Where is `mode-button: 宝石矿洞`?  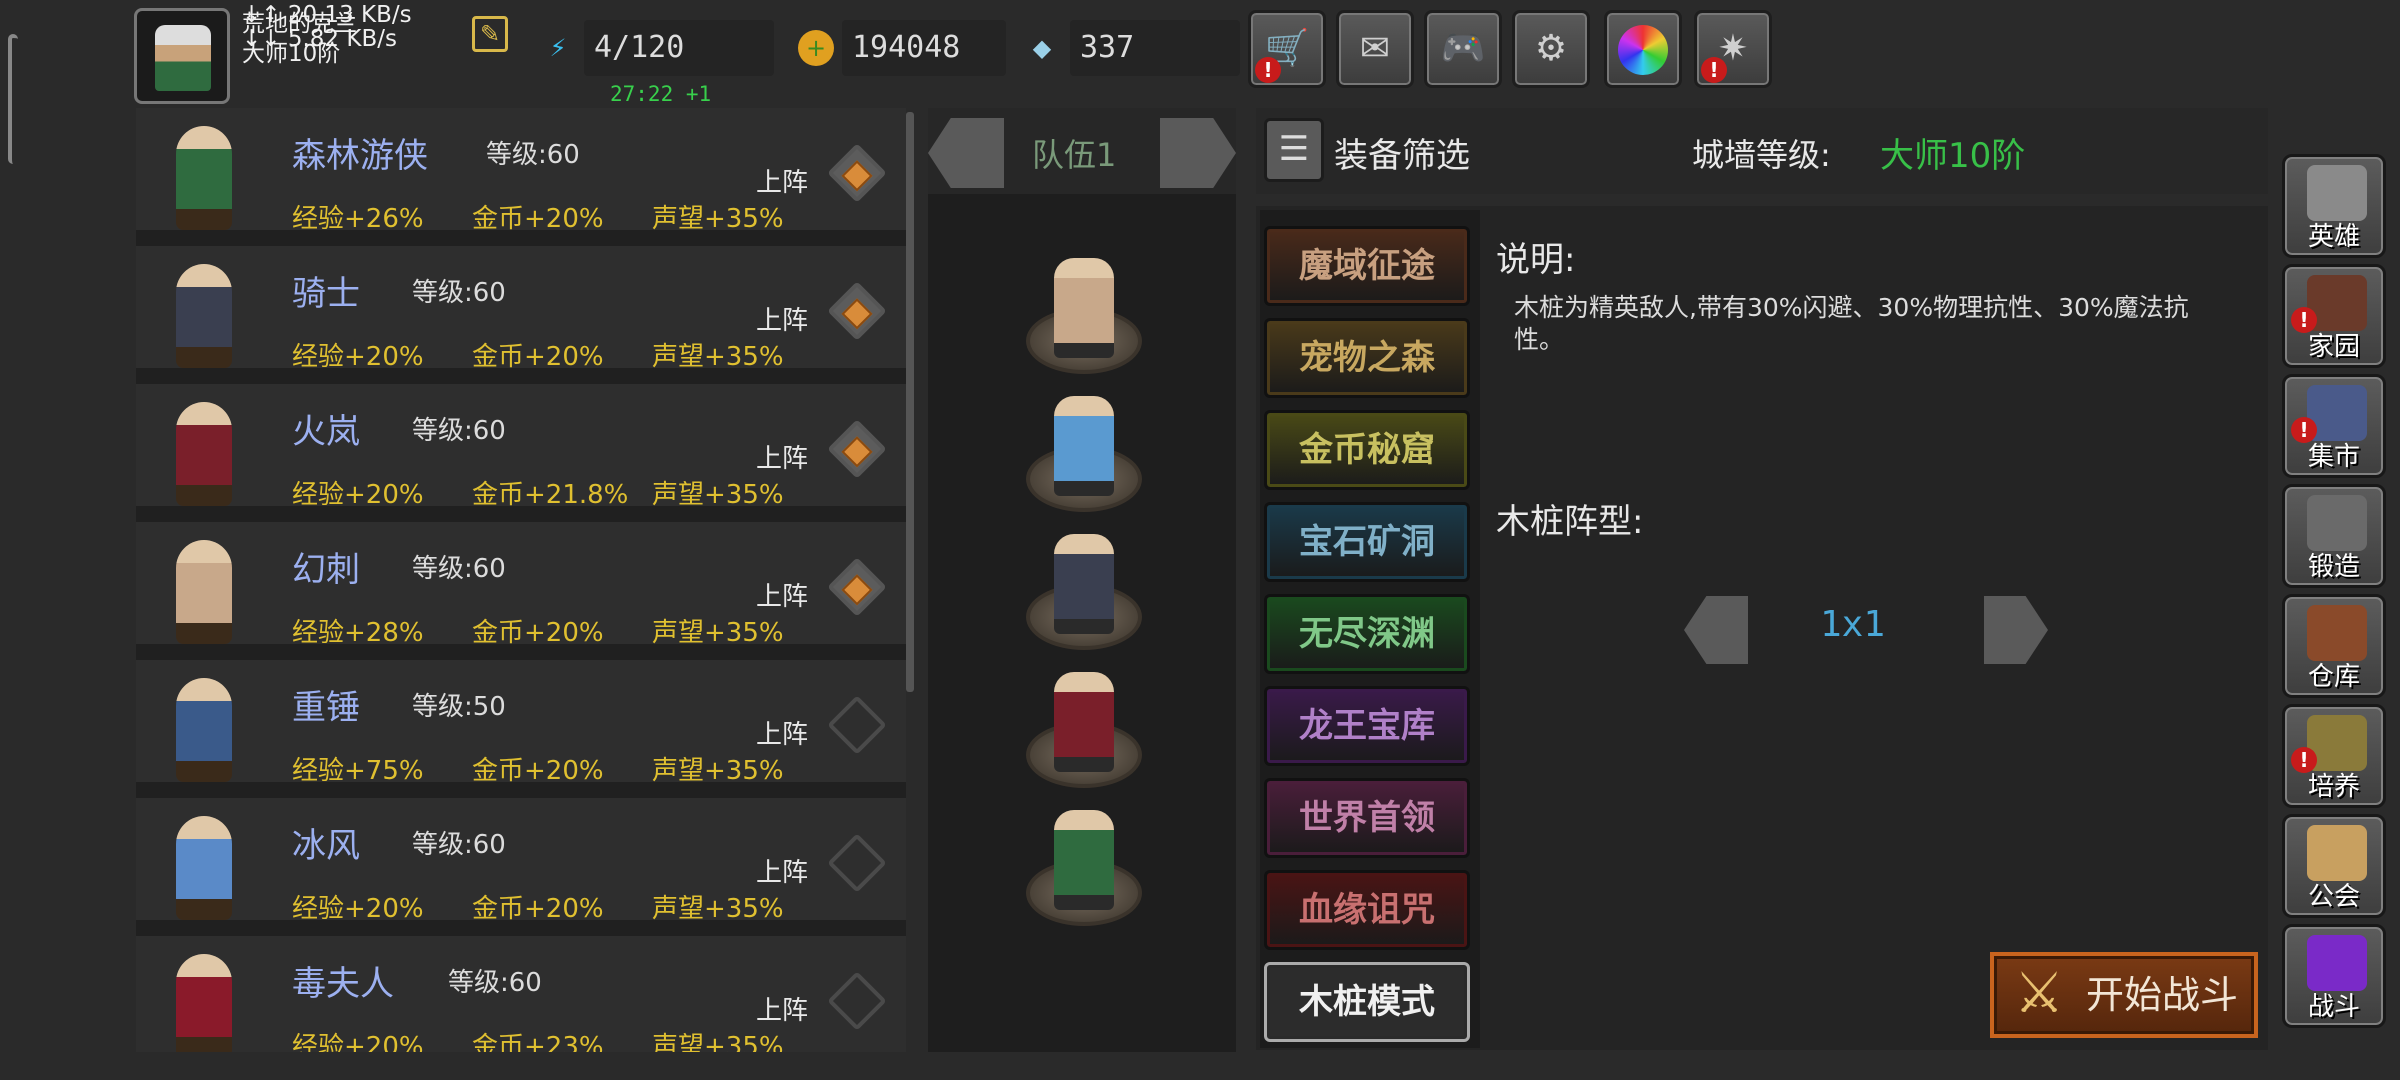 mode-button: 宝石矿洞 is located at coordinates (1367, 542).